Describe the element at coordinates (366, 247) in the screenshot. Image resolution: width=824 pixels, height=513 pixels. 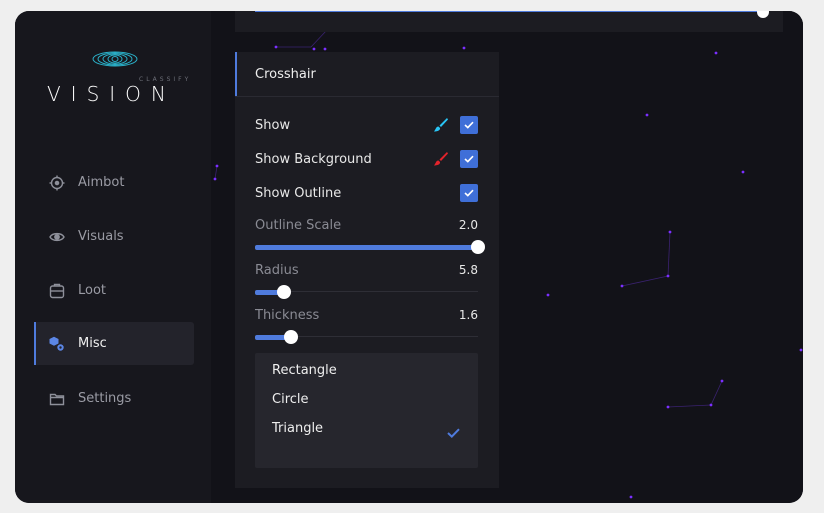
I see `slider-fill` at that location.